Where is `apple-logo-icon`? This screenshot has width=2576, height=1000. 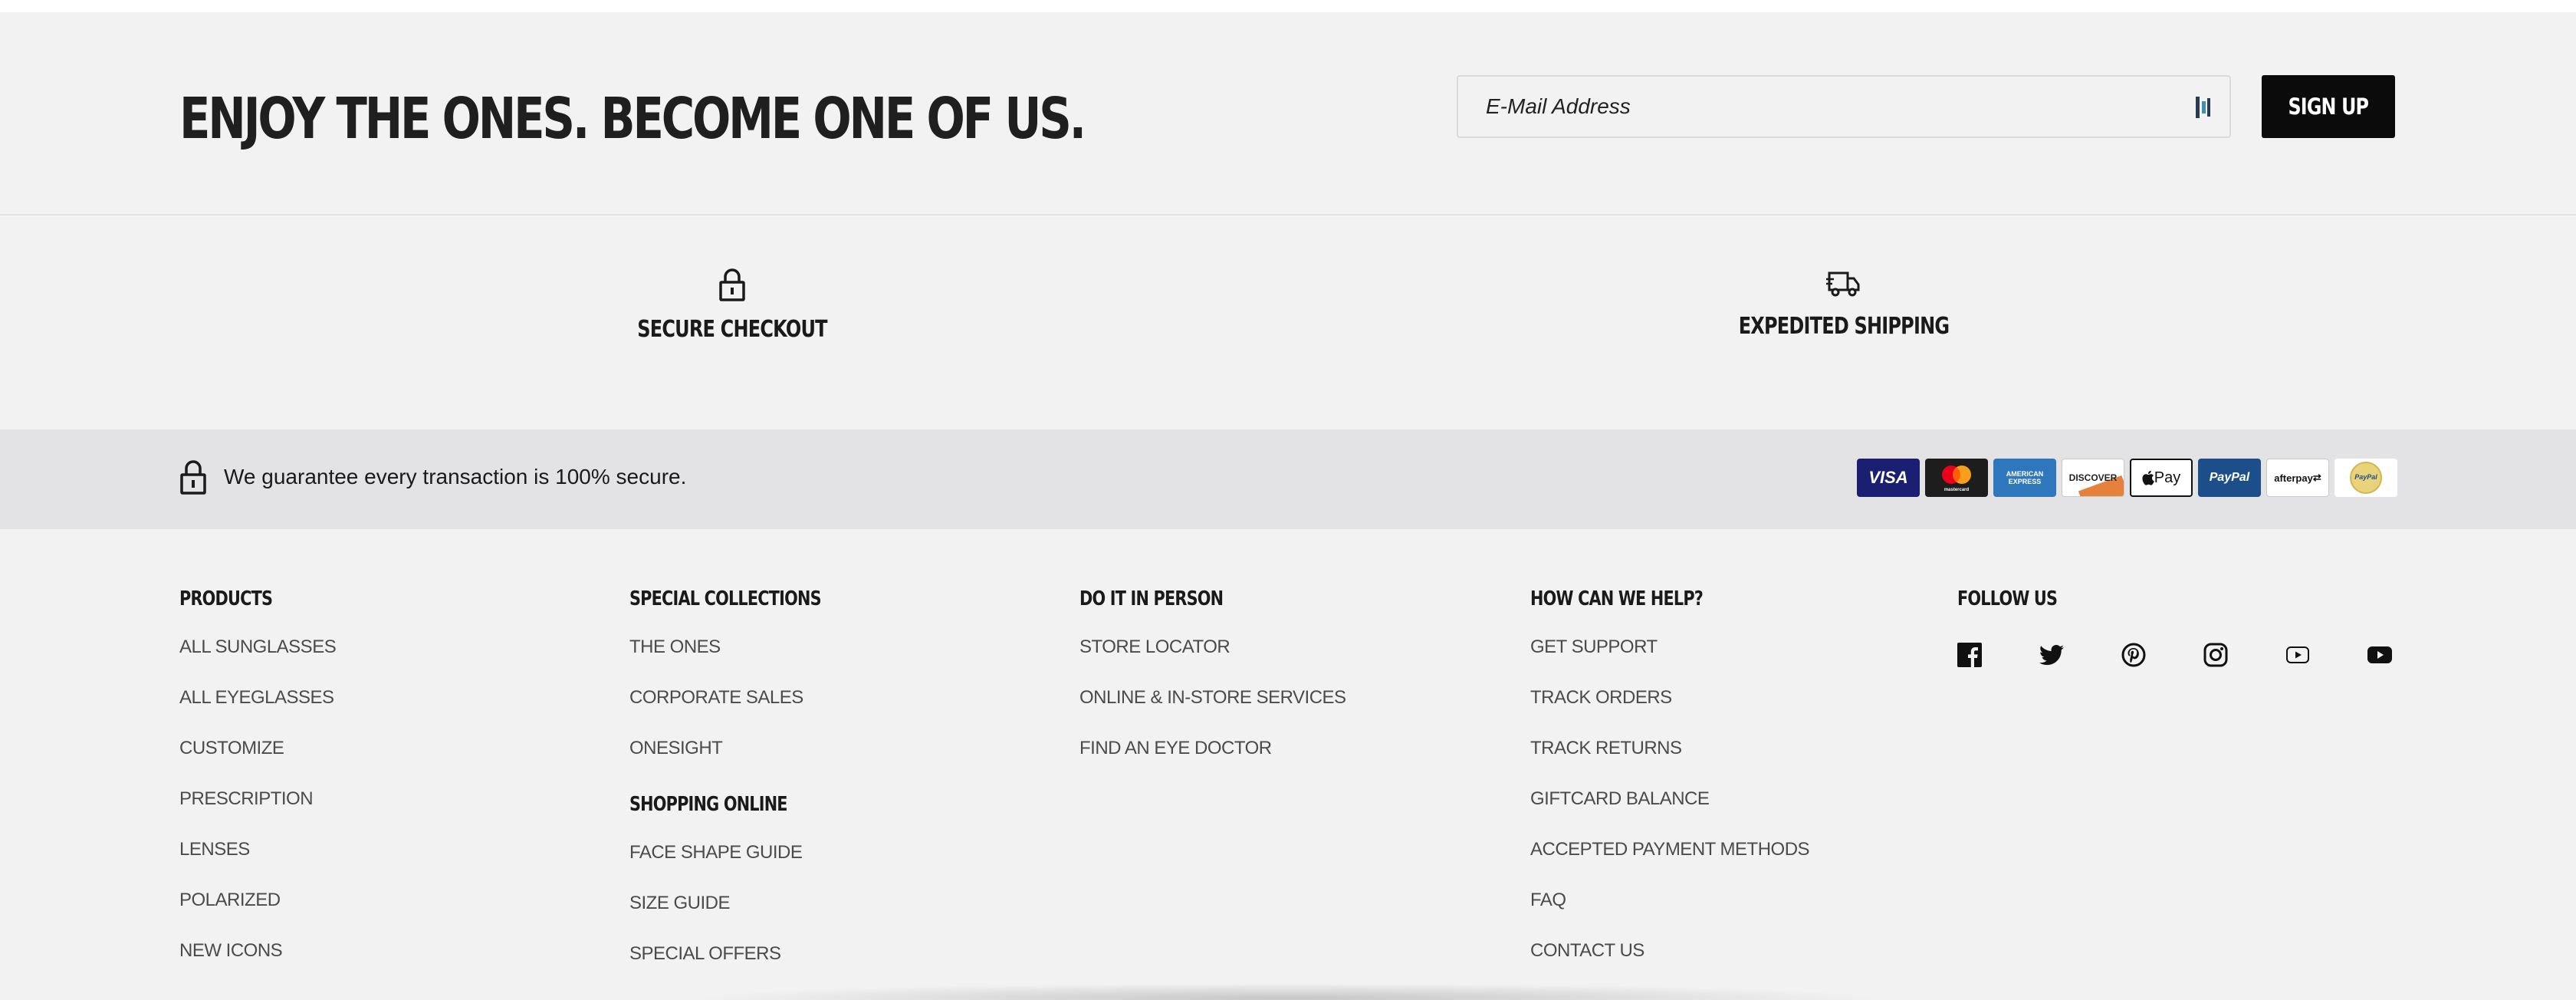 apple-logo-icon is located at coordinates (2148, 477).